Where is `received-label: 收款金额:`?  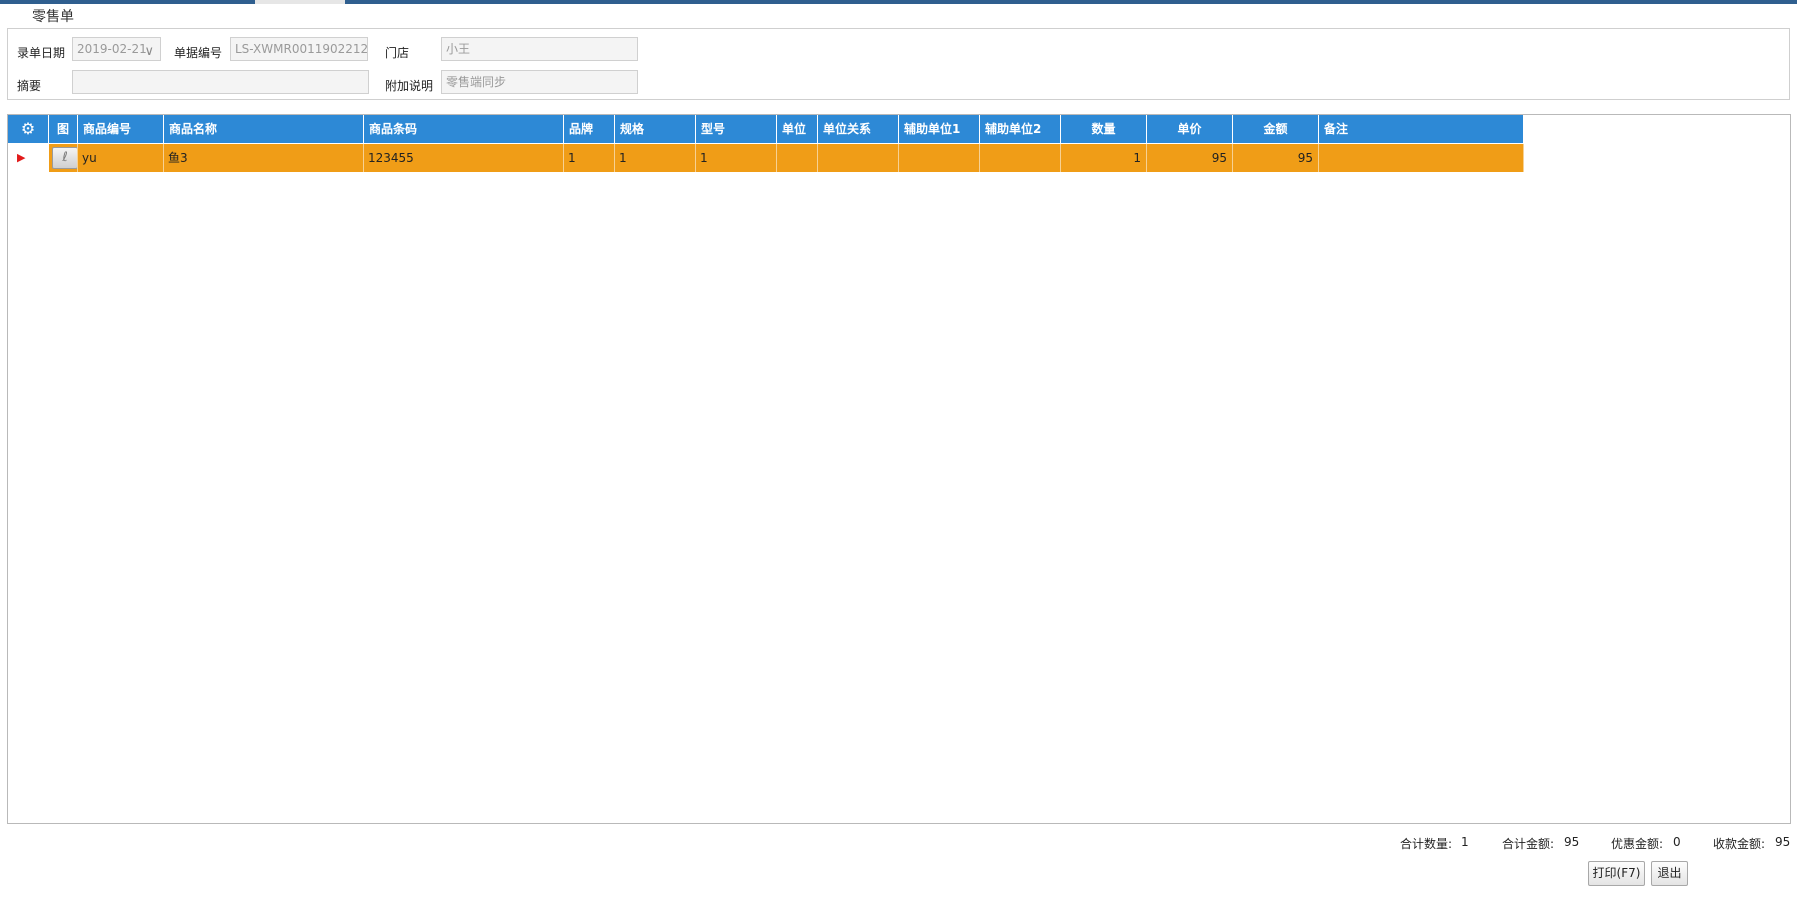 received-label: 收款金额: is located at coordinates (1739, 844).